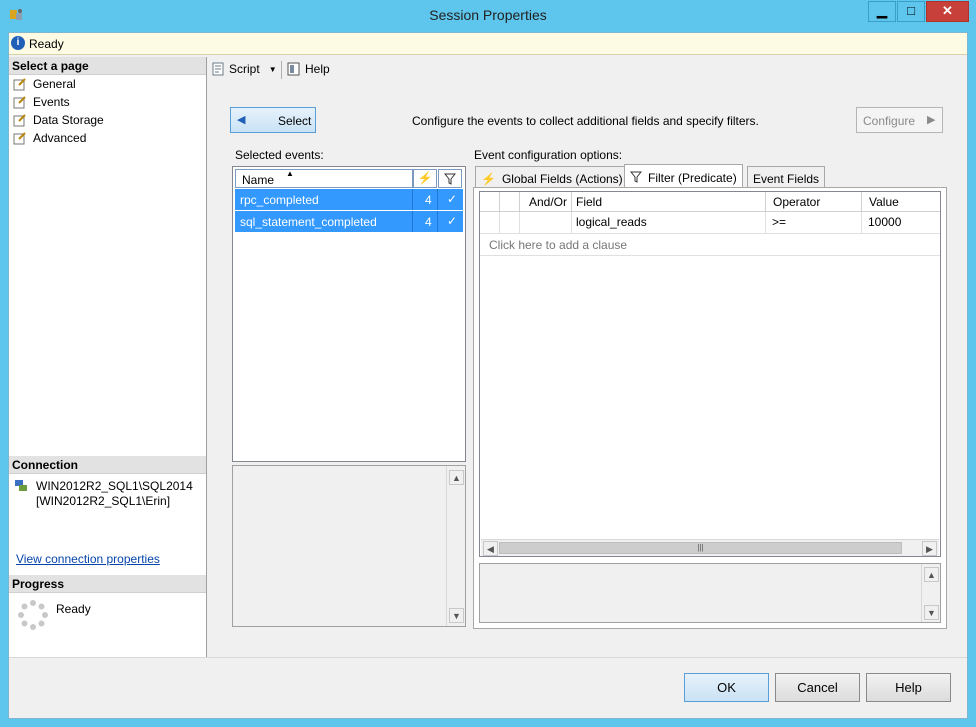  What do you see at coordinates (68, 120) in the screenshot?
I see `page-label: Data Storage` at bounding box center [68, 120].